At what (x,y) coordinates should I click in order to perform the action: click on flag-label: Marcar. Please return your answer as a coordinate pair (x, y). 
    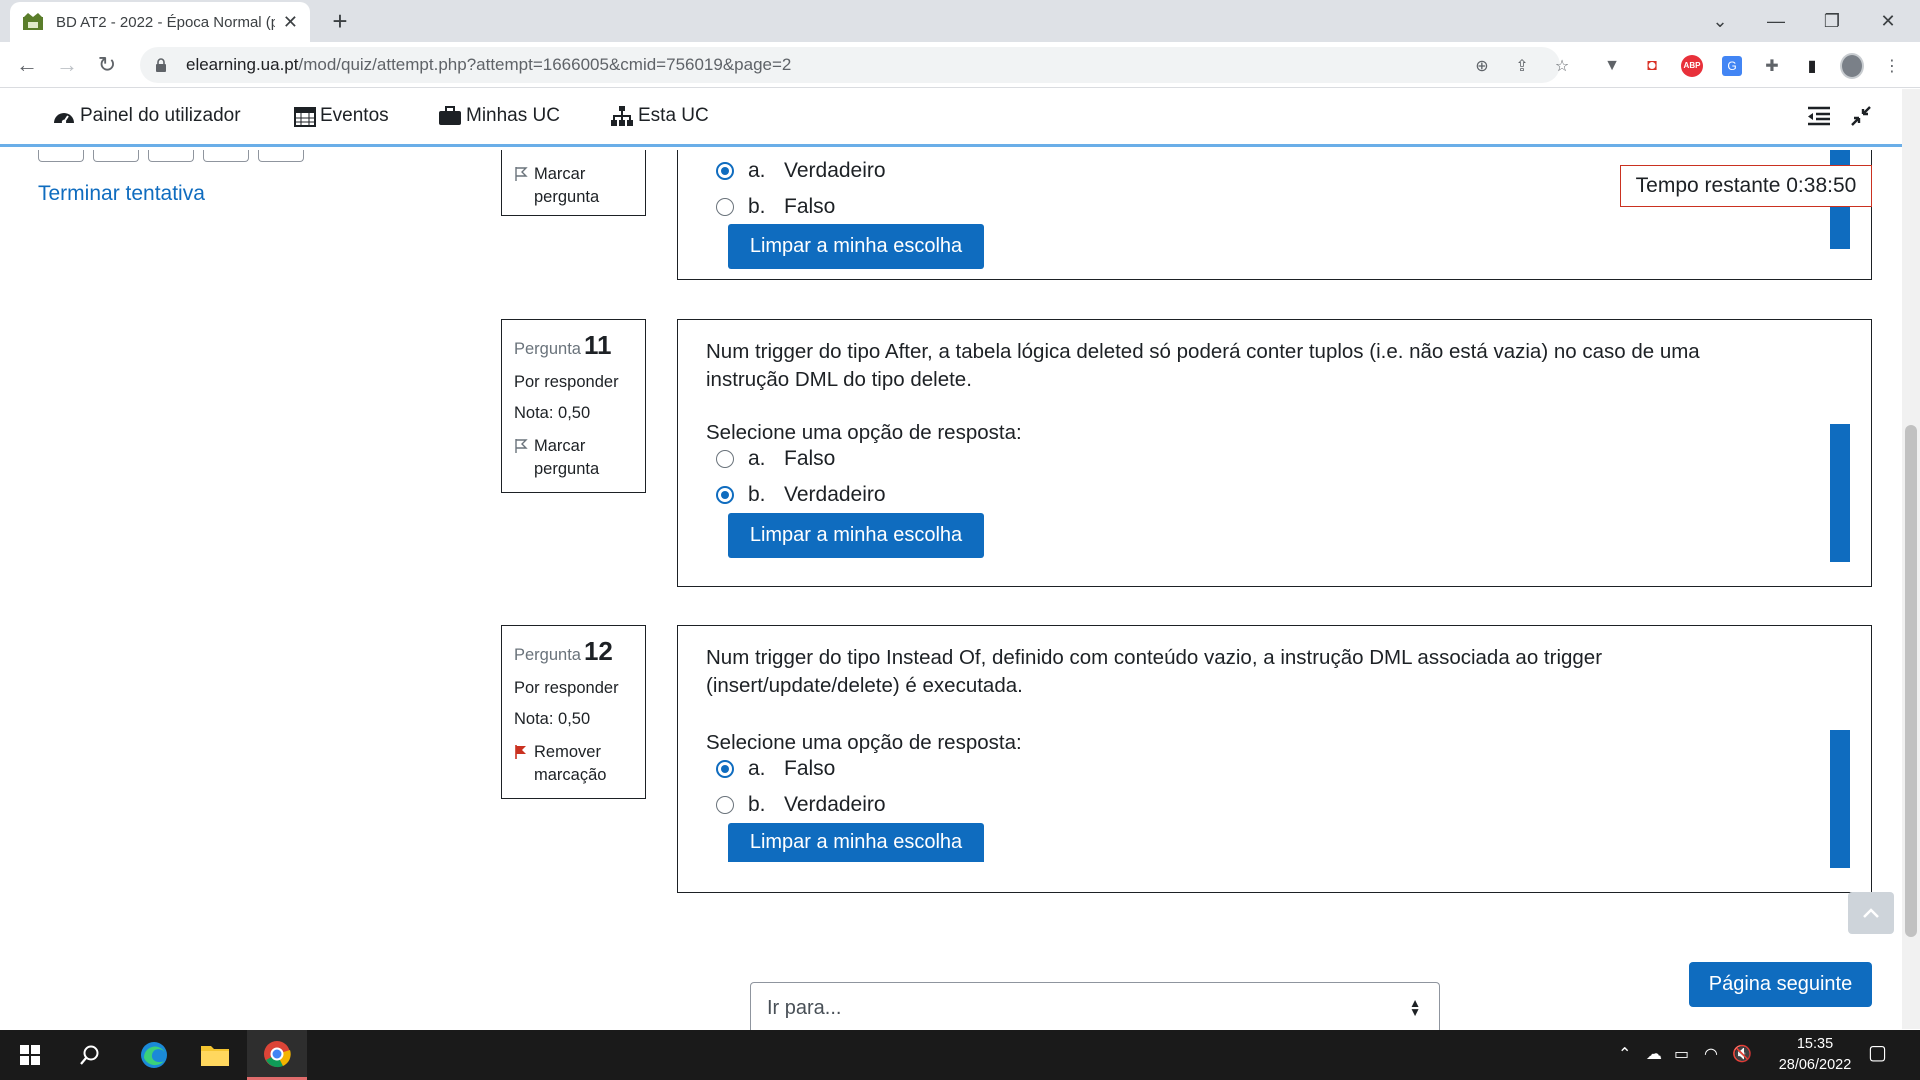
    Looking at the image, I should click on (560, 174).